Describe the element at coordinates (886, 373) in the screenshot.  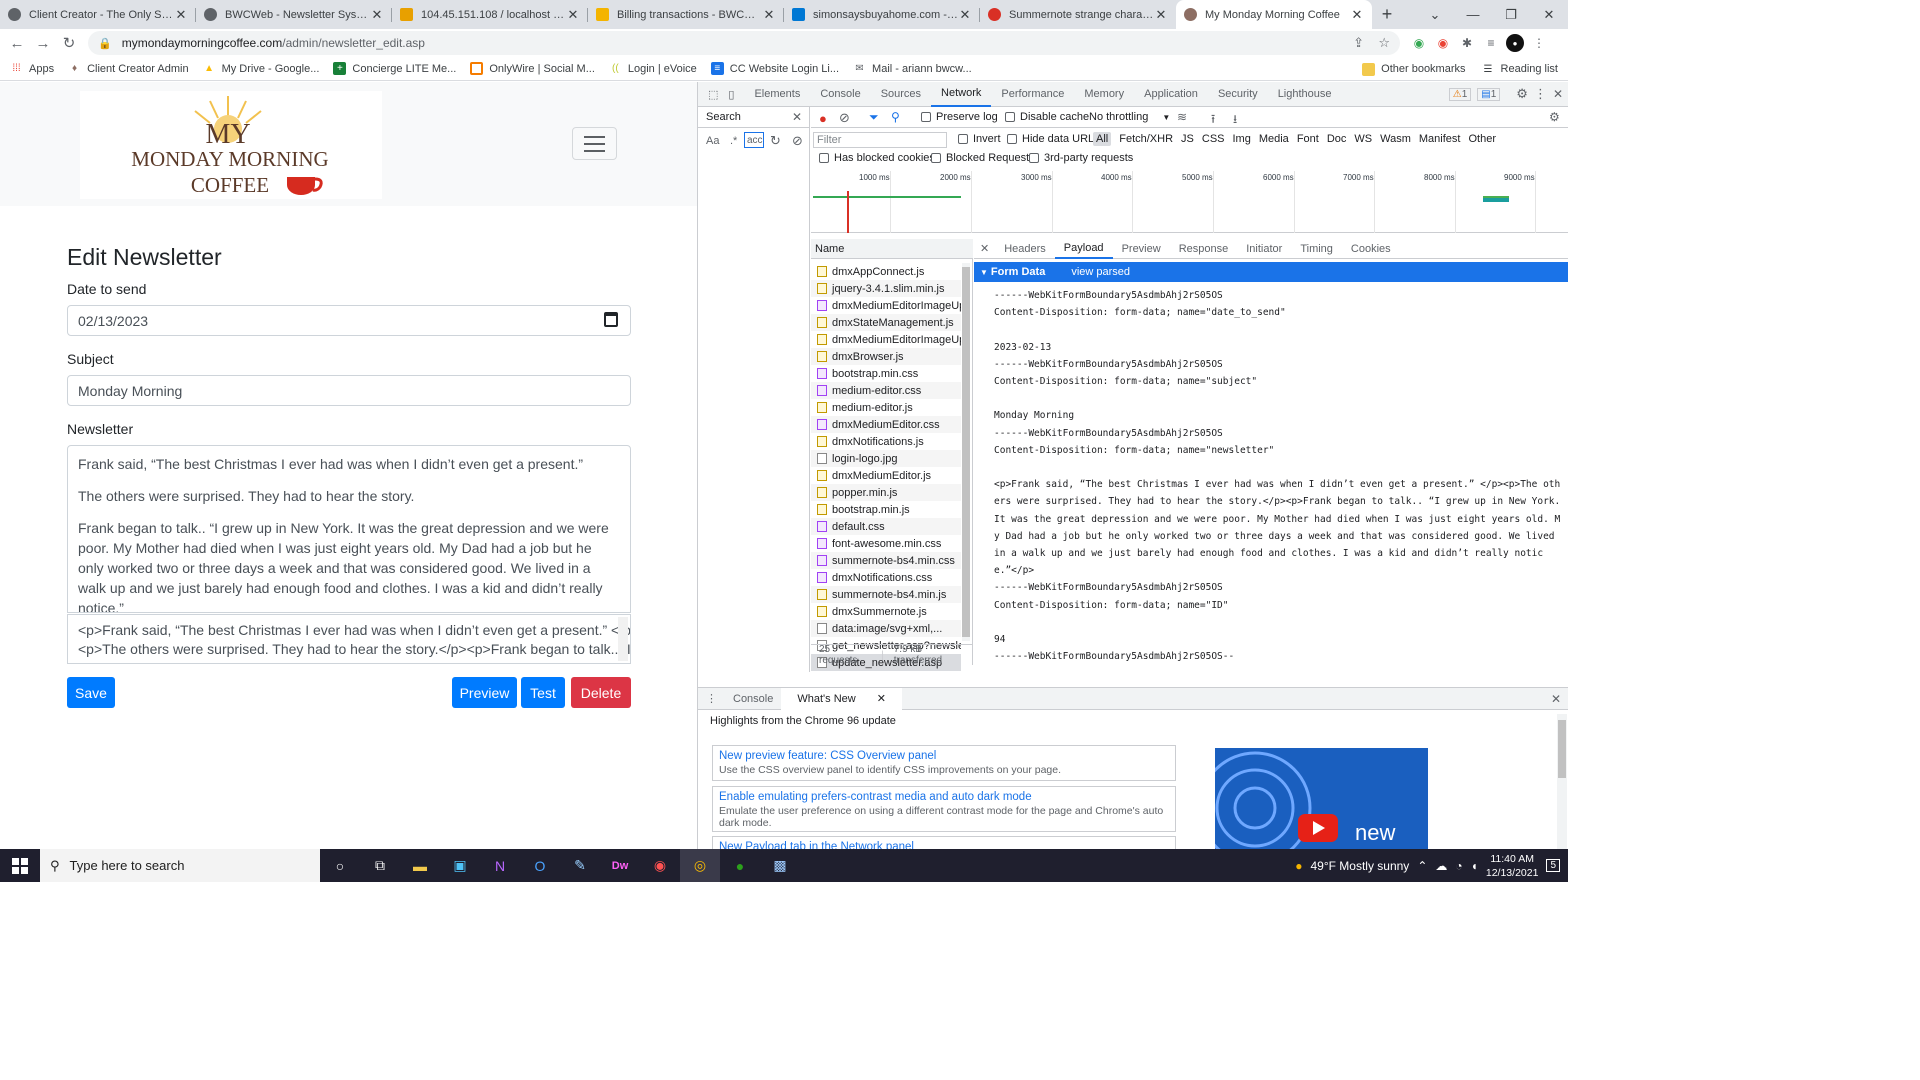
I see `request-row: bootstrap.min.css` at that location.